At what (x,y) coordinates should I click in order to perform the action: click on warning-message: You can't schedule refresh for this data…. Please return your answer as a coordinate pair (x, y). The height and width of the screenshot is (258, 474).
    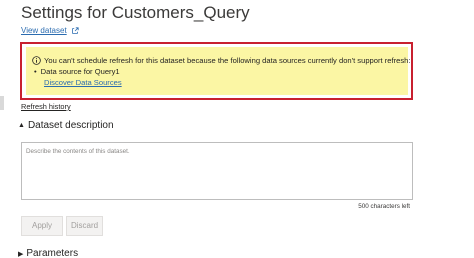
    Looking at the image, I should click on (227, 60).